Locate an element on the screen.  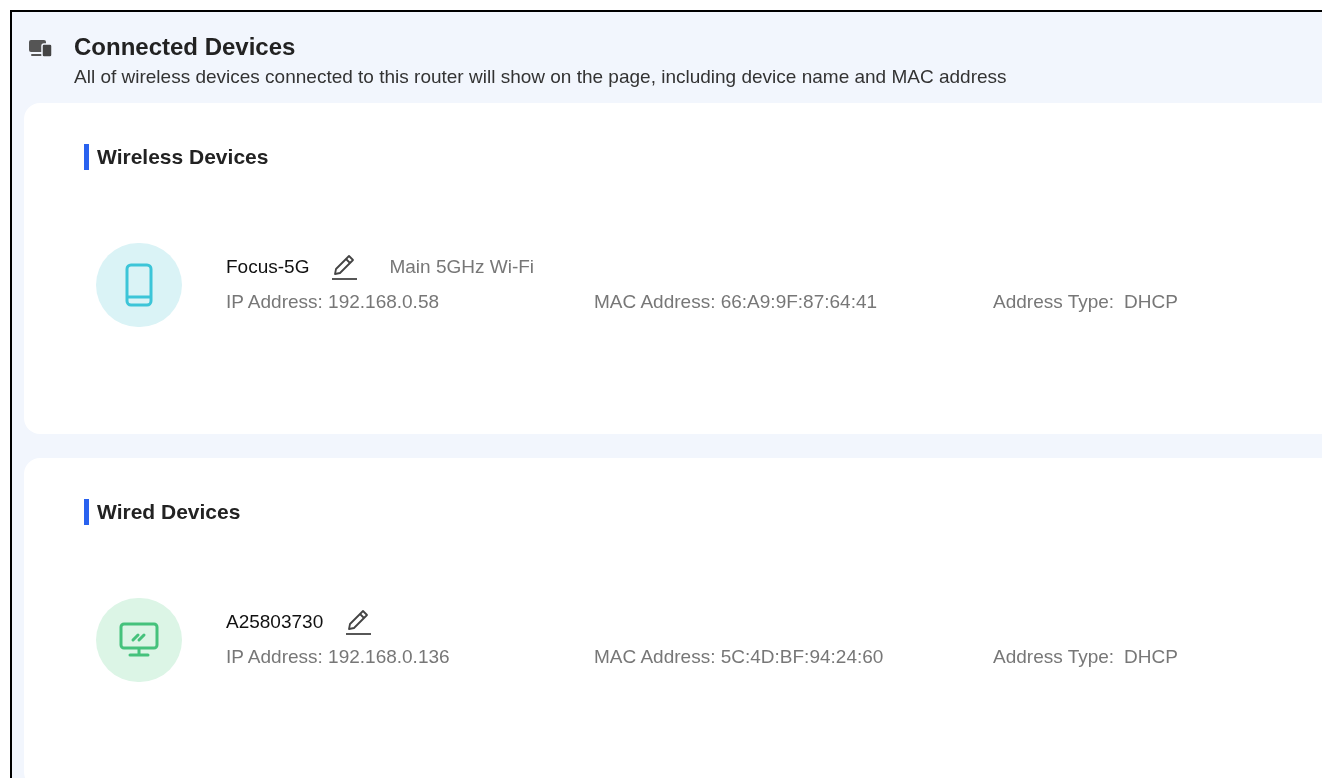
mac-address: MAC Address: 5C:4D:BF:94:24:60 is located at coordinates (739, 657).